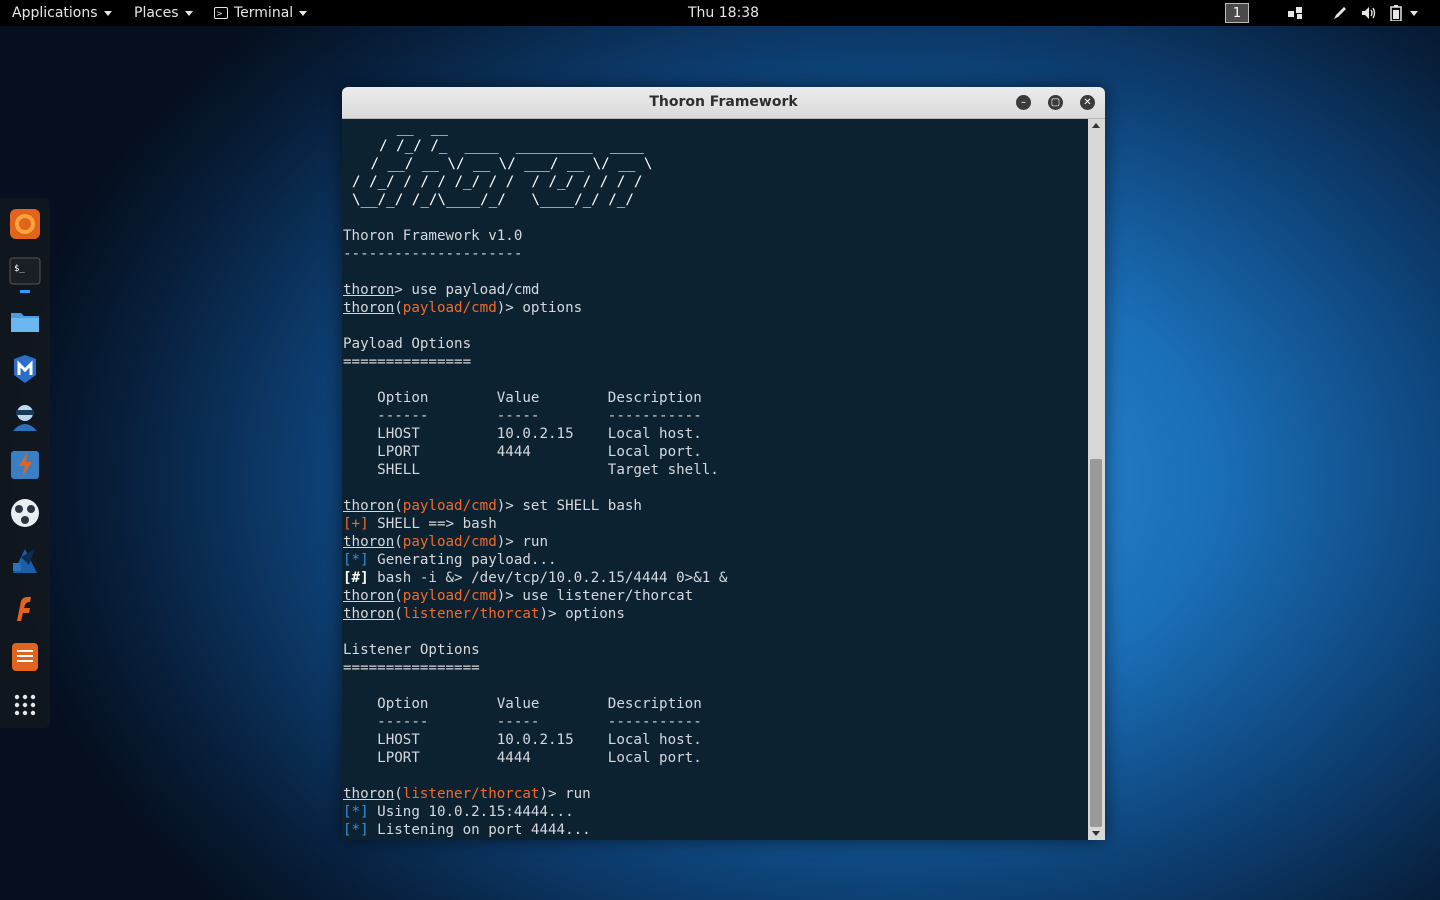 This screenshot has height=900, width=1440. What do you see at coordinates (467, 290) in the screenshot?
I see `command-text: > use payload/cmd` at bounding box center [467, 290].